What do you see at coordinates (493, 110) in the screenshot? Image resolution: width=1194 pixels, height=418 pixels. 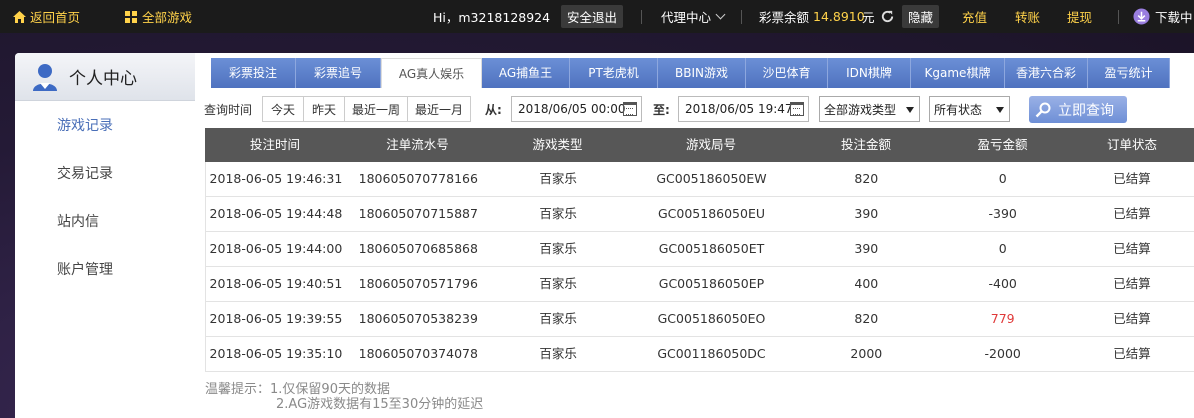 I see `from-label: 从:` at bounding box center [493, 110].